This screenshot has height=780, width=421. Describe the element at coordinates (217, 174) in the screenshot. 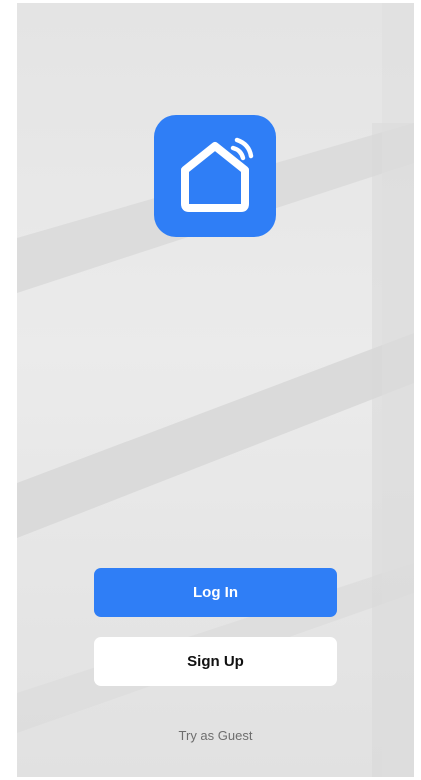

I see `smart-home-icon` at that location.